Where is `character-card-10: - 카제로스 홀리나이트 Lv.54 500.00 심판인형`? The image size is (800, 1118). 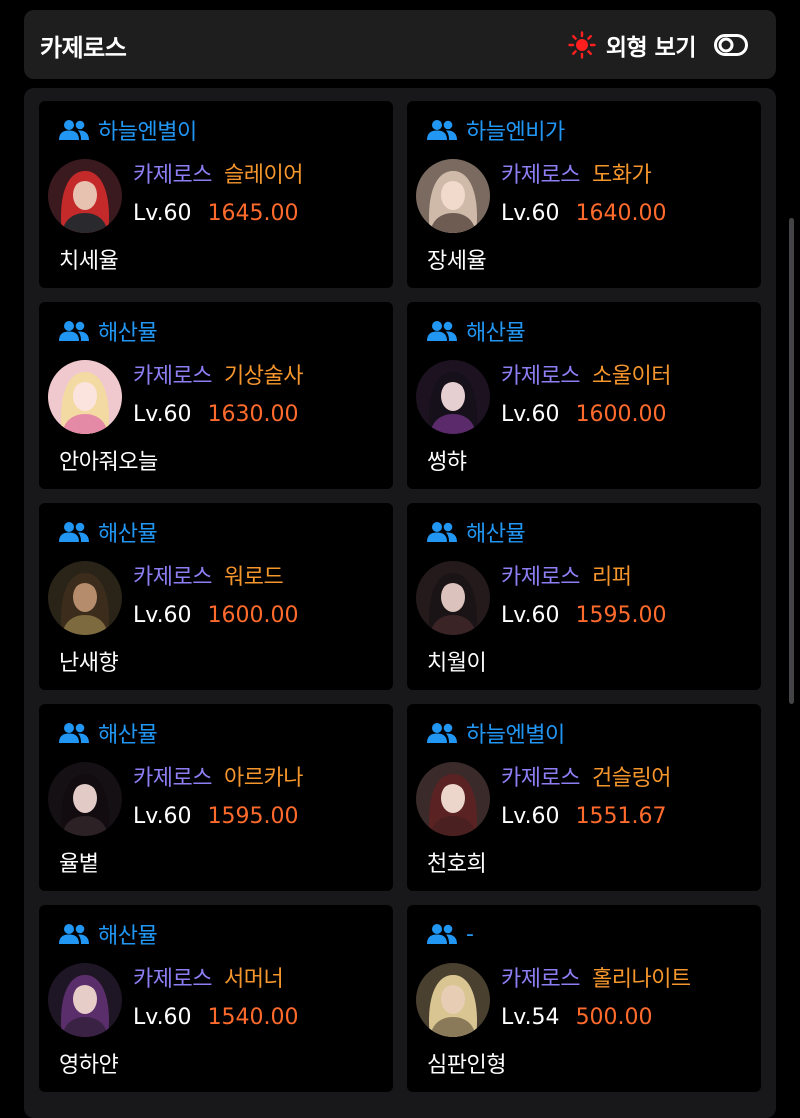 character-card-10: - 카제로스 홀리나이트 Lv.54 500.00 심판인형 is located at coordinates (584, 998).